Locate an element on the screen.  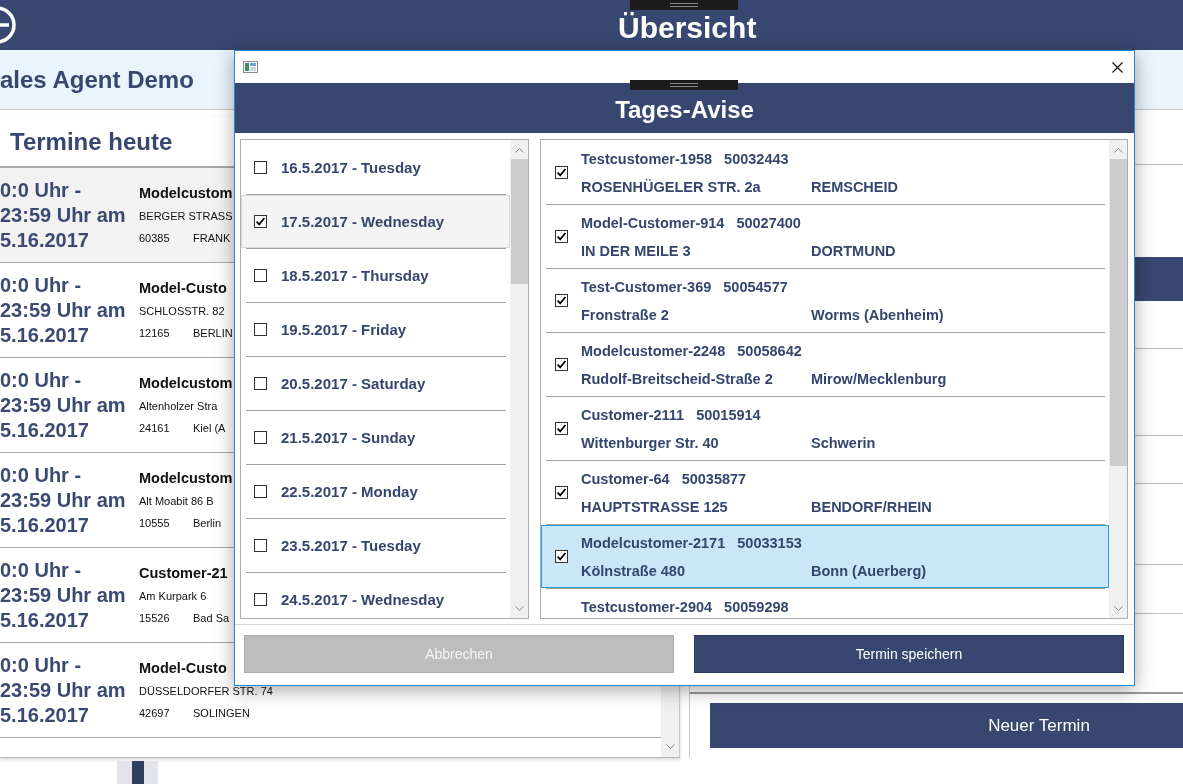
street-address: DÜSSELDORFER STR. 74 is located at coordinates (206, 691).